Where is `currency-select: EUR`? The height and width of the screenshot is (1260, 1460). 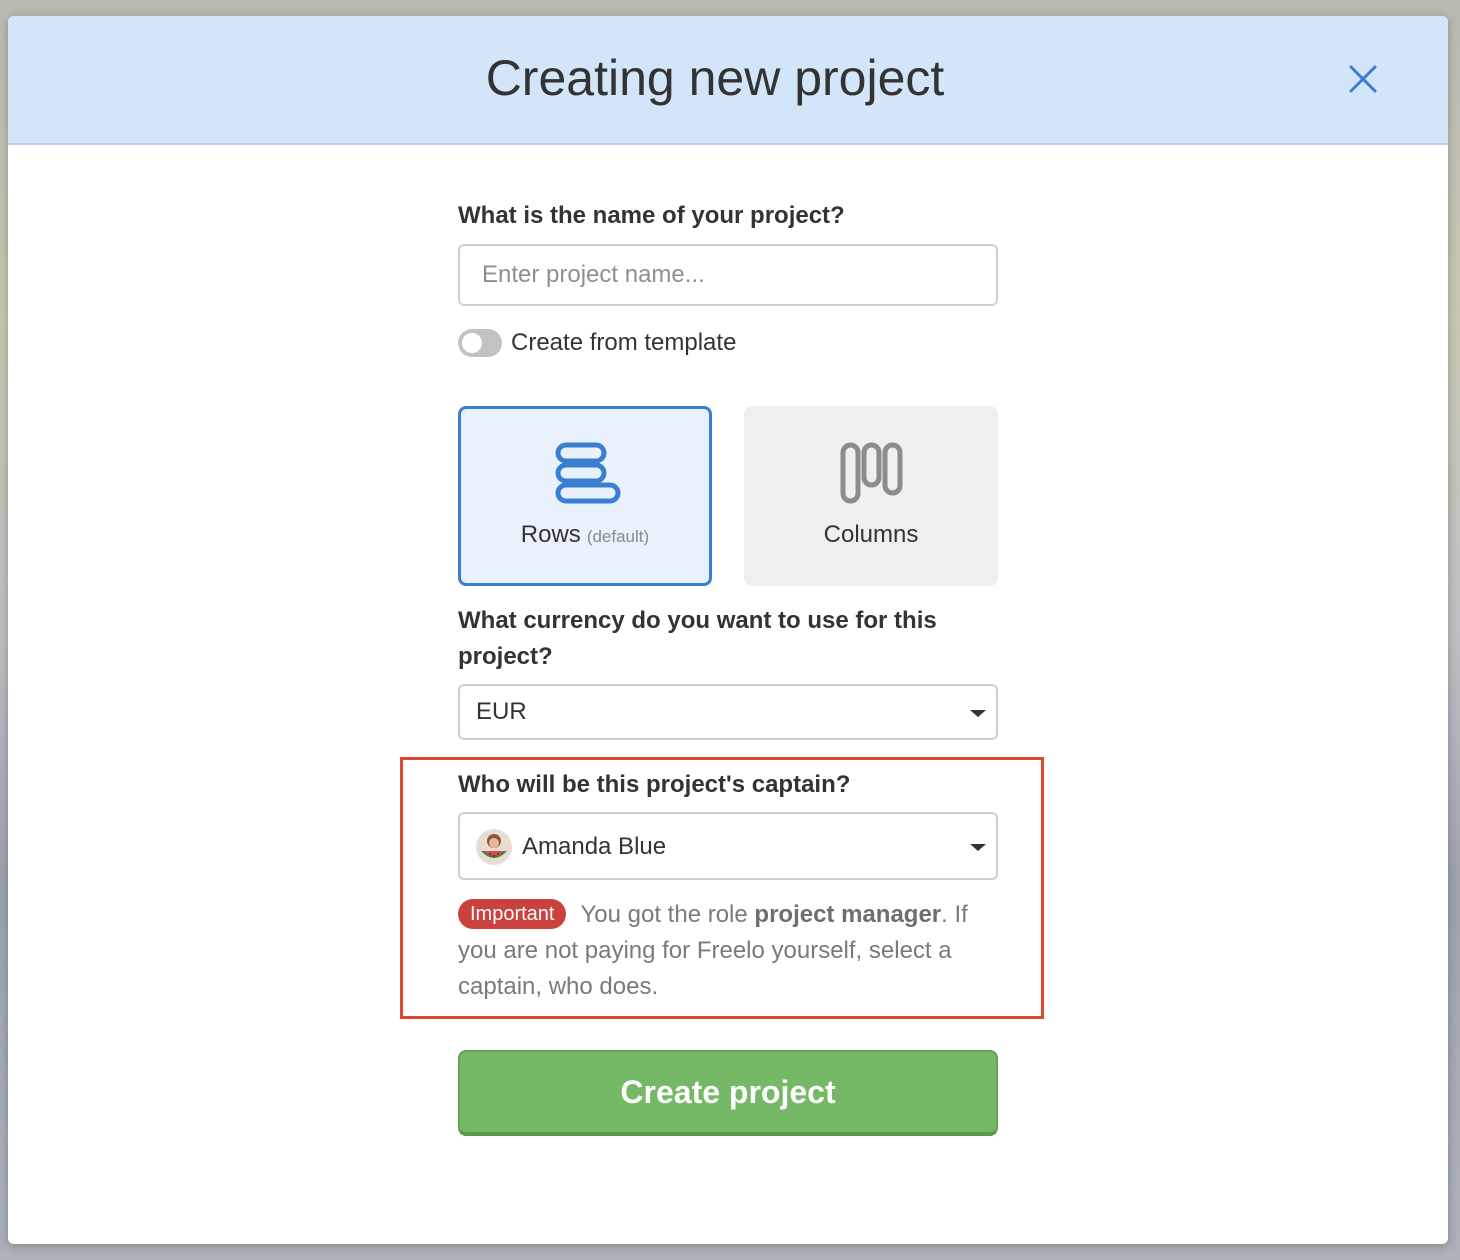 currency-select: EUR is located at coordinates (728, 712).